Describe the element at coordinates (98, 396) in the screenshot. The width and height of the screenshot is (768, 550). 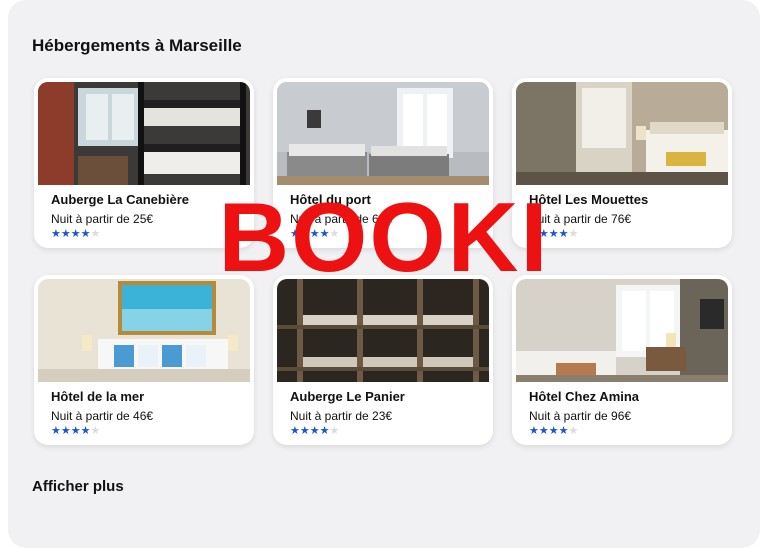
I see `listing-name: Hôtel de la mer` at that location.